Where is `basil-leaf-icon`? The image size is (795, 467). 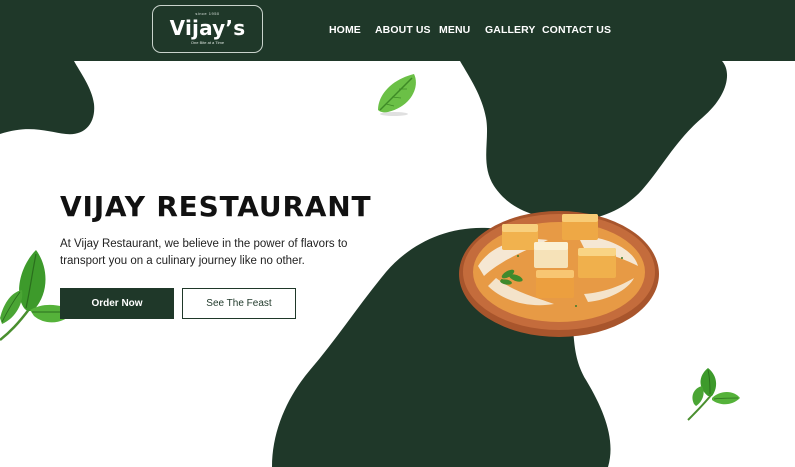 basil-leaf-icon is located at coordinates (397, 95).